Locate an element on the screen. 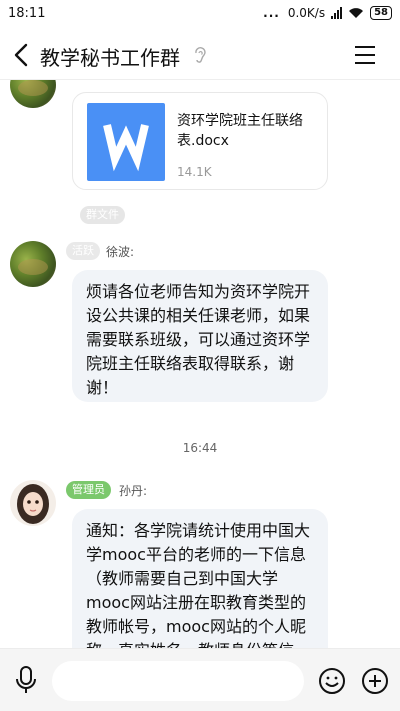 This screenshot has height=711, width=400. file-message: 资环学院班主任联络表.docx 14.1K is located at coordinates (200, 141).